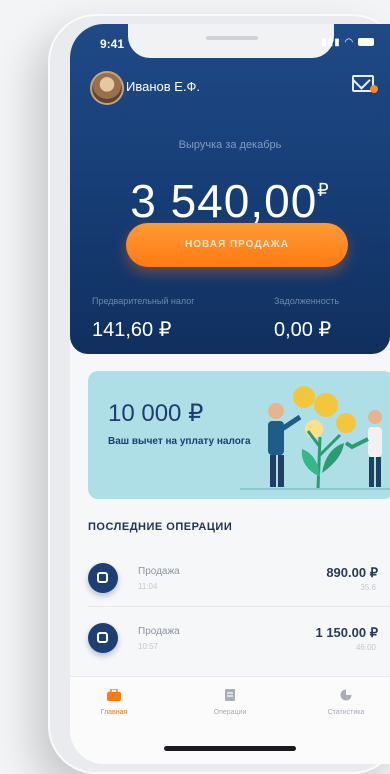 The image size is (390, 774). I want to click on operation-amount: 890.00 ₽, so click(352, 573).